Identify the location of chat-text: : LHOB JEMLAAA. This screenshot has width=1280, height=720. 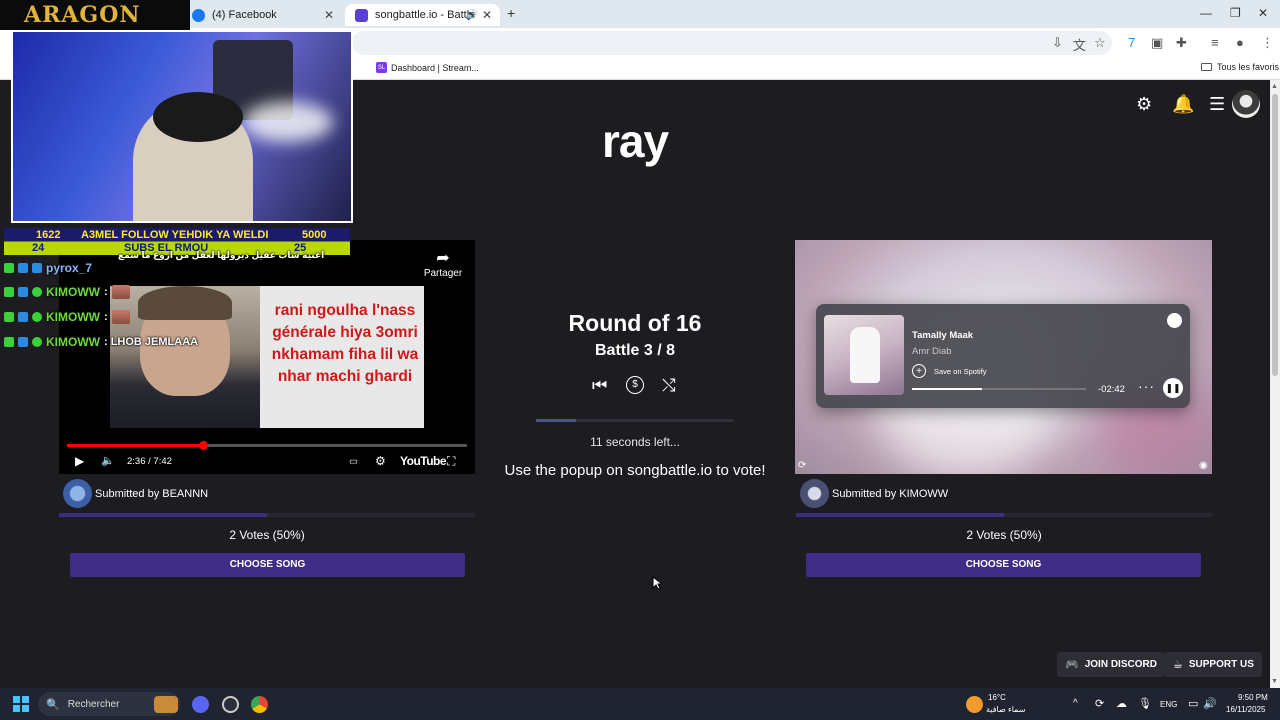
(151, 342).